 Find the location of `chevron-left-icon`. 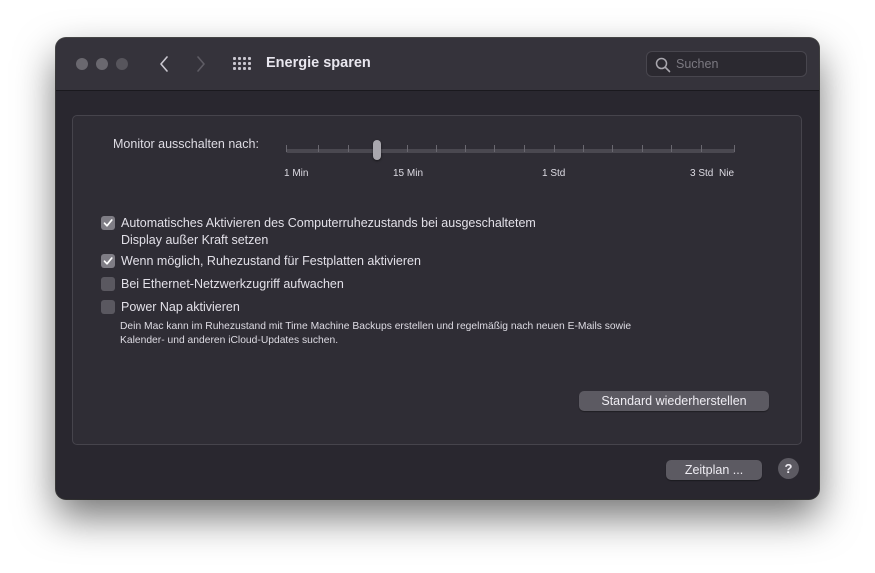

chevron-left-icon is located at coordinates (164, 64).